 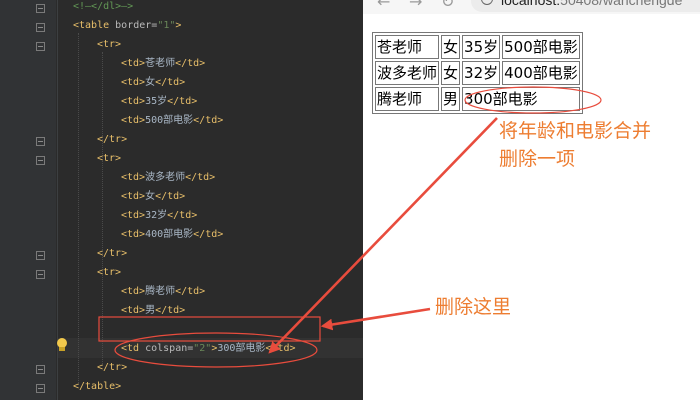 What do you see at coordinates (178, 25) in the screenshot?
I see `code-token: >` at bounding box center [178, 25].